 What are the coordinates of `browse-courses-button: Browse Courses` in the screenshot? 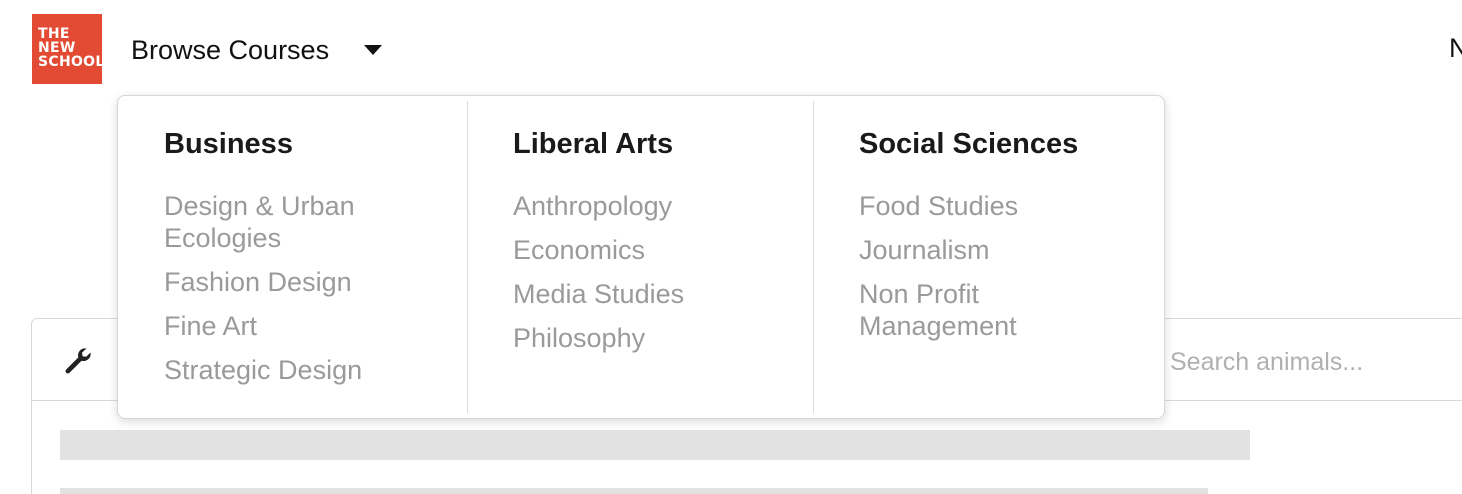 It's located at (230, 50).